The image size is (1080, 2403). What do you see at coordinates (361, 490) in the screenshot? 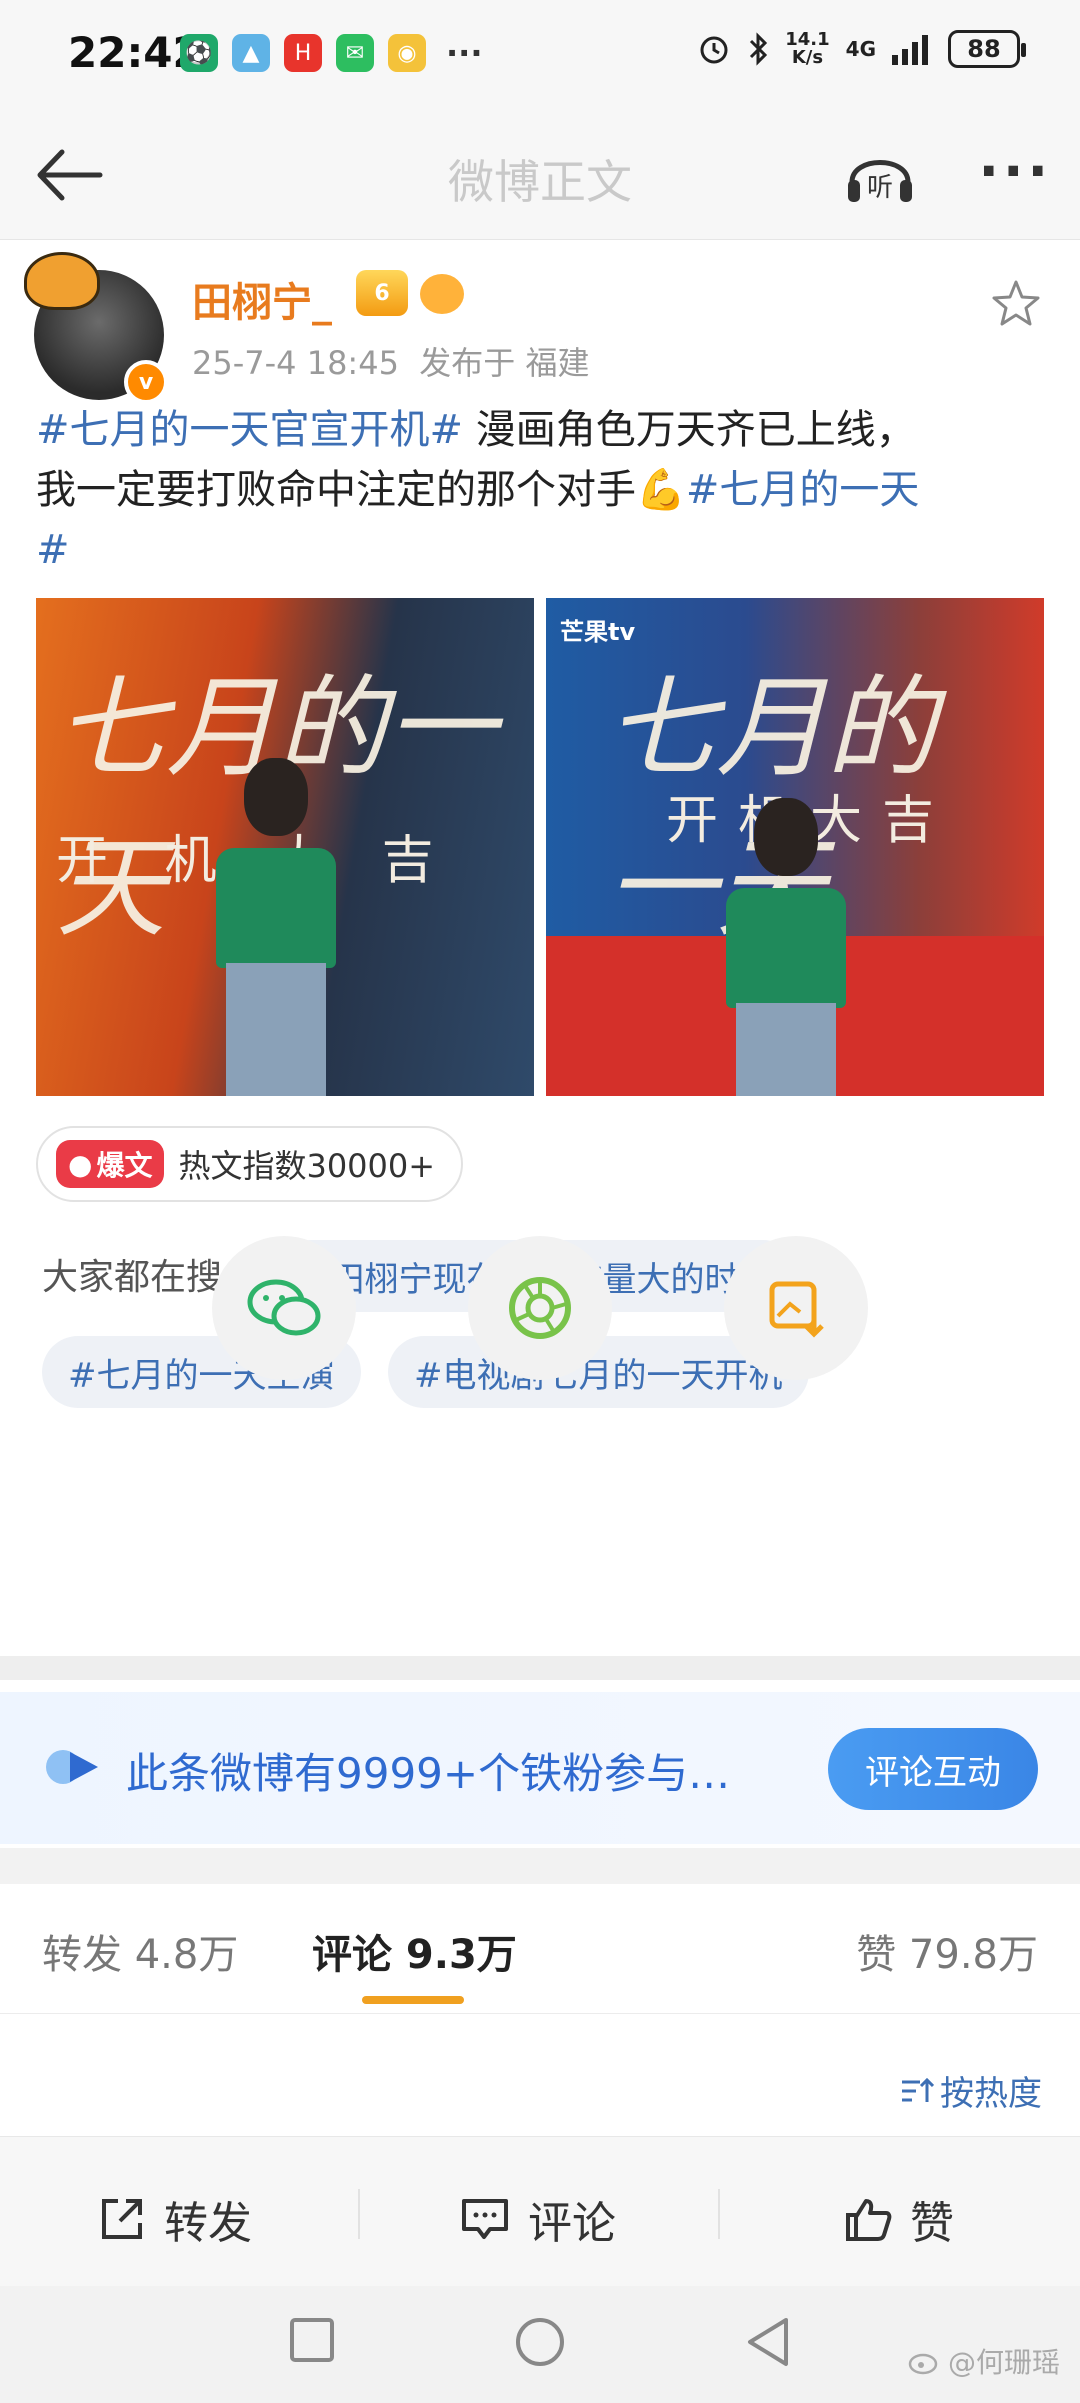
I see `post-text-part: 我一定要打败命中注定的那个对手💪` at bounding box center [361, 490].